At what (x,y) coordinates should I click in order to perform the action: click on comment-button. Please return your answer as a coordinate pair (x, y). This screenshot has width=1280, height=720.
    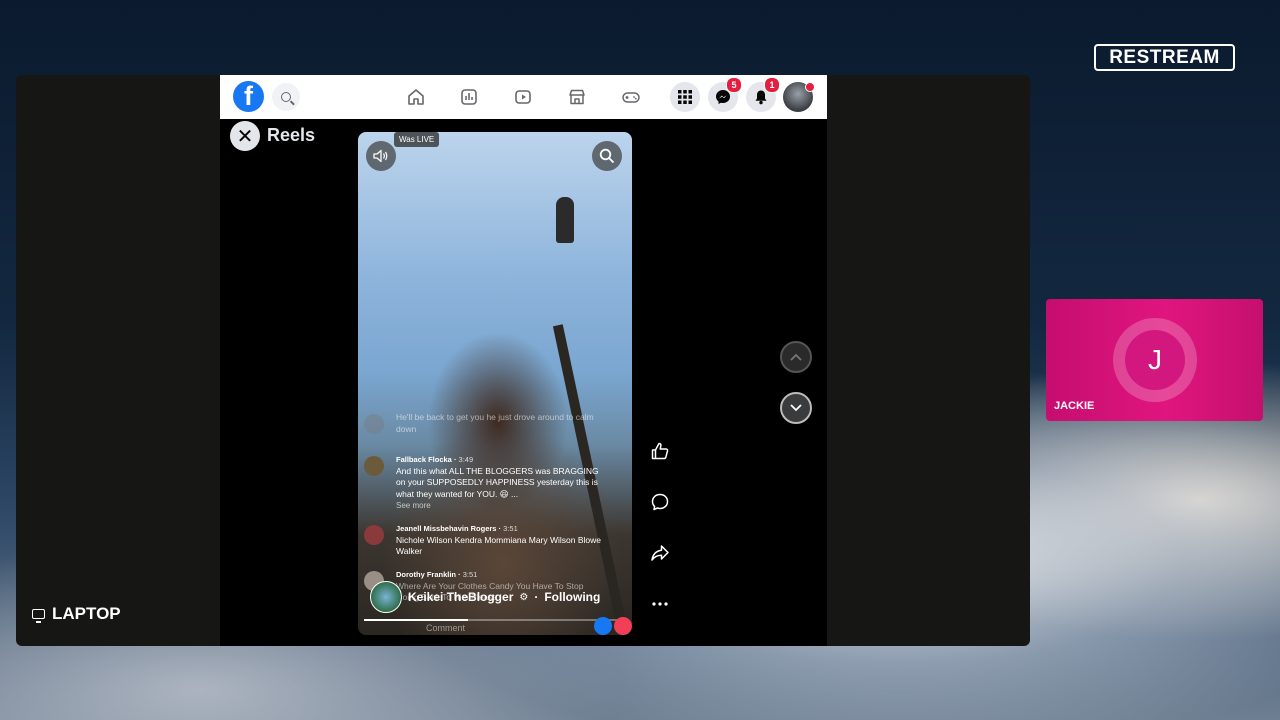
    Looking at the image, I should click on (660, 502).